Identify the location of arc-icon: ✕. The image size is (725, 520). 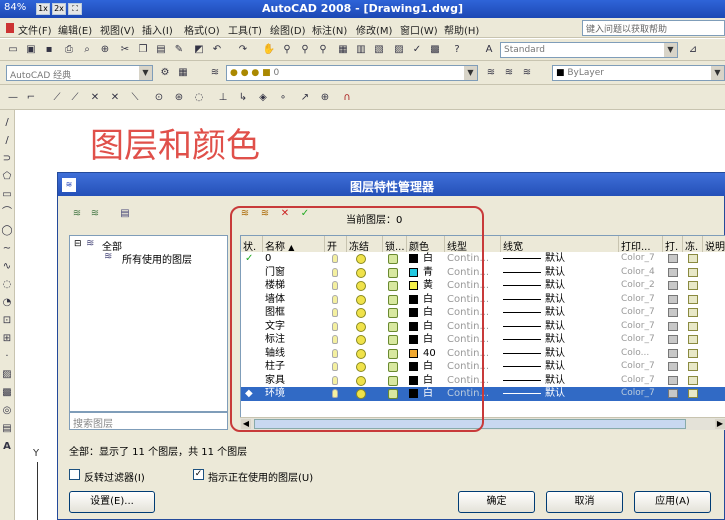
(115, 98).